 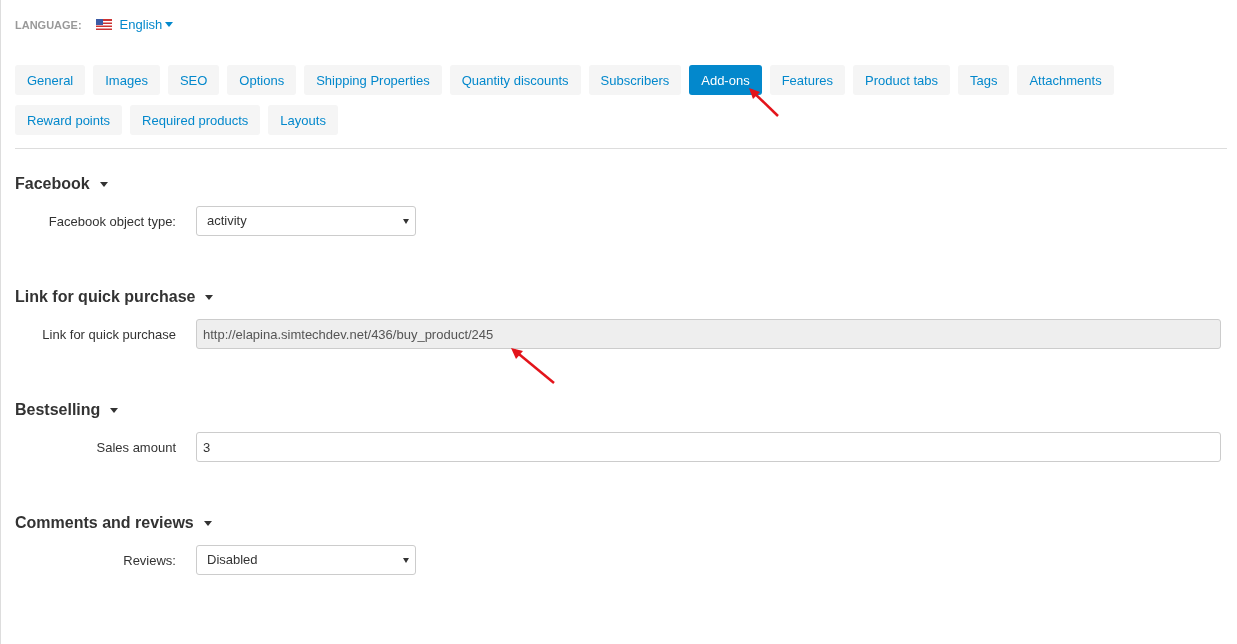 What do you see at coordinates (708, 447) in the screenshot?
I see `input-field: 3` at bounding box center [708, 447].